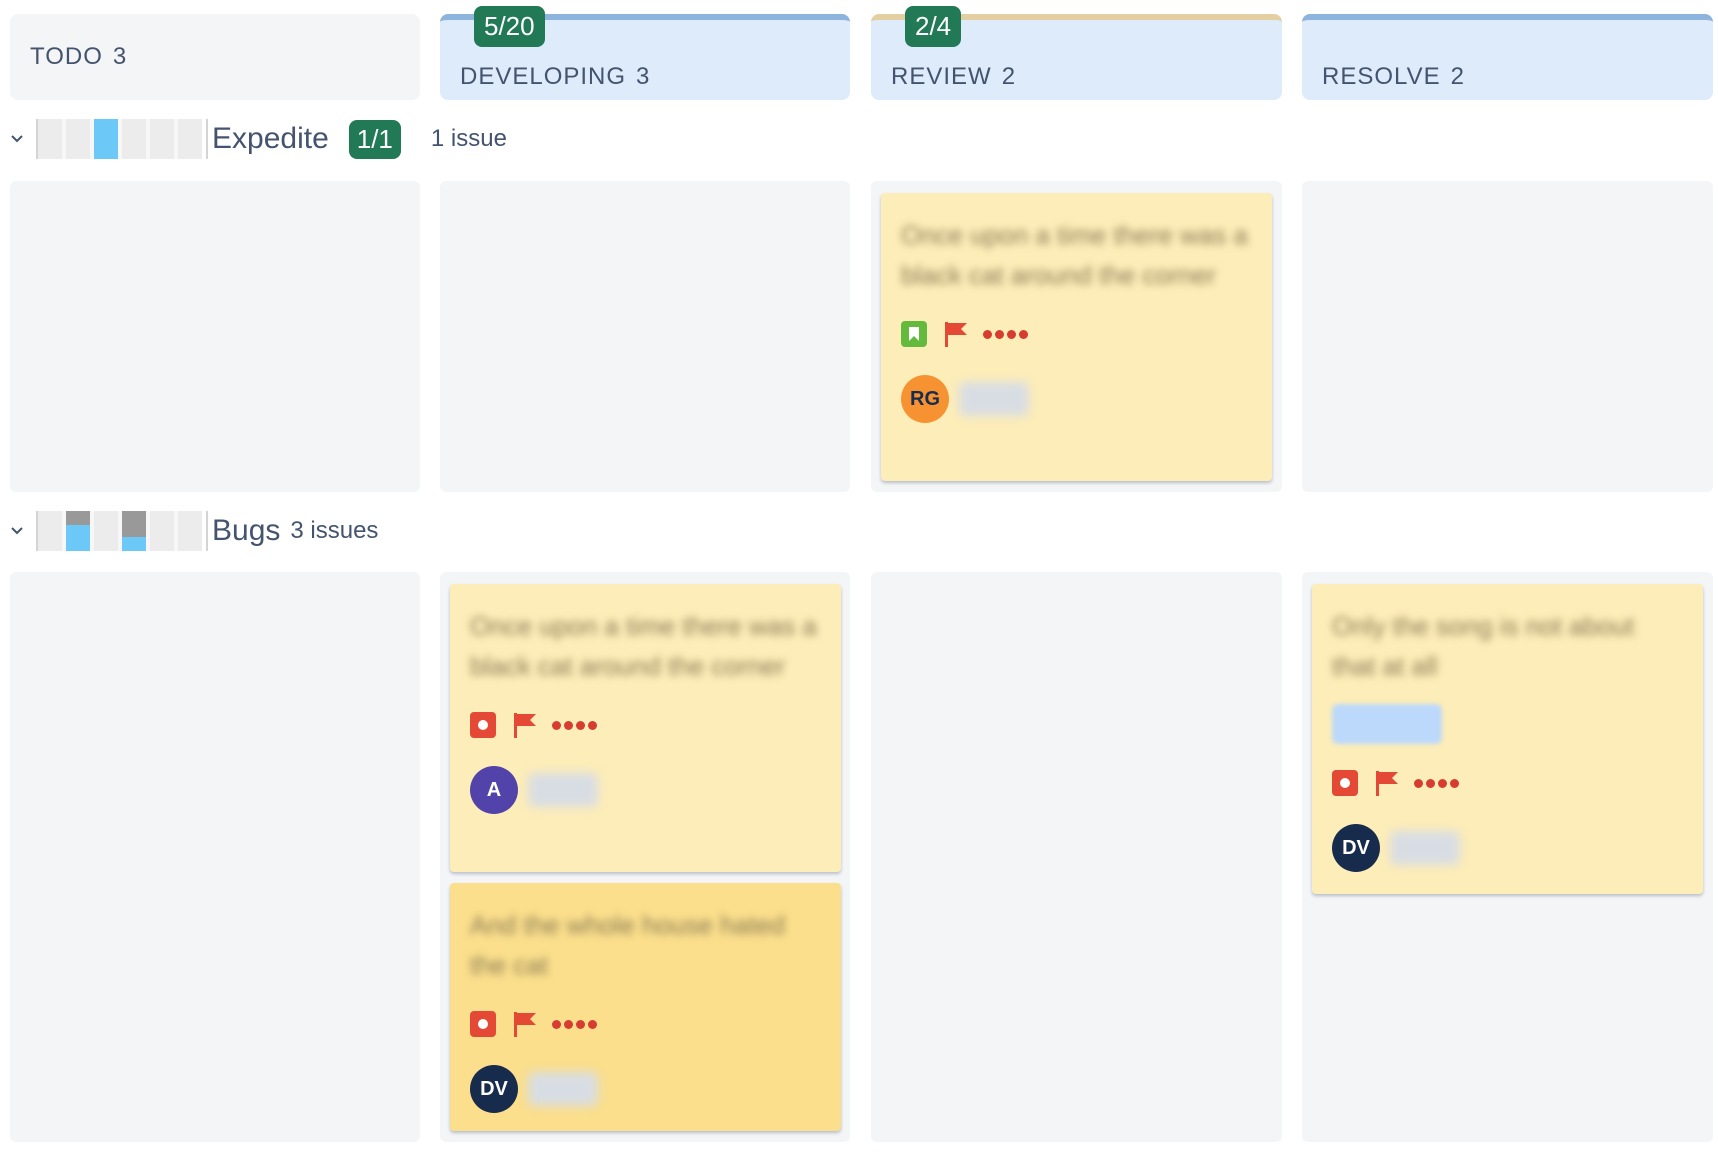  Describe the element at coordinates (246, 530) in the screenshot. I see `lane-title: Bugs` at that location.